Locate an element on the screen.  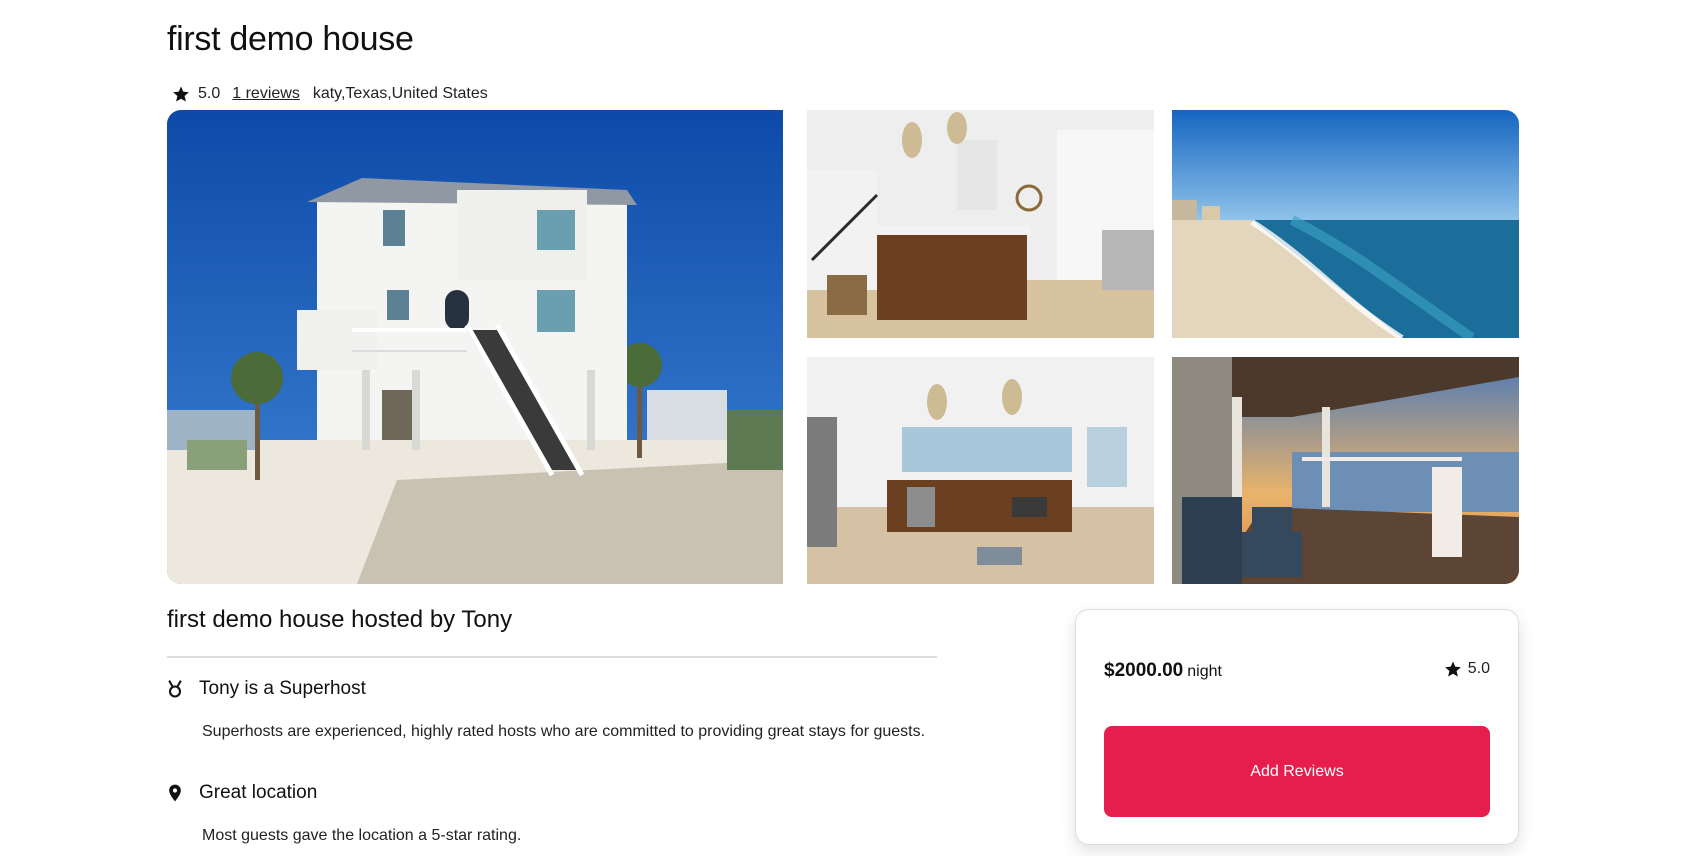
price: $2000.00 night is located at coordinates (1163, 671).